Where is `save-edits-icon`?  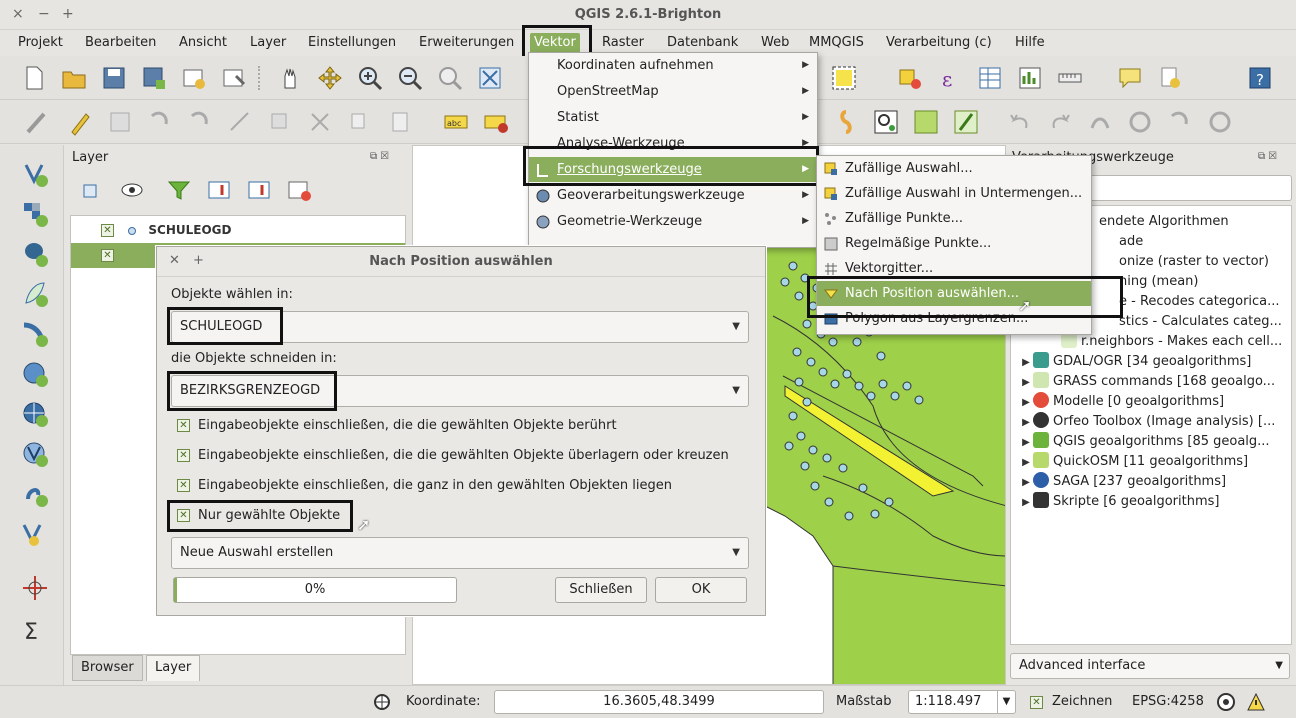
save-edits-icon is located at coordinates (120, 122).